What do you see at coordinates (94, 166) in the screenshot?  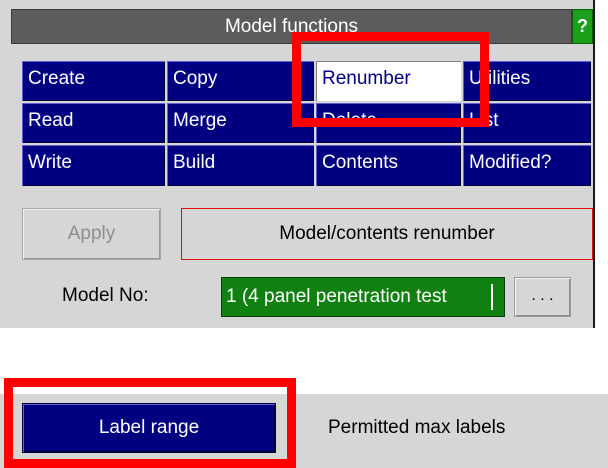 I see `function-button-write: Write` at bounding box center [94, 166].